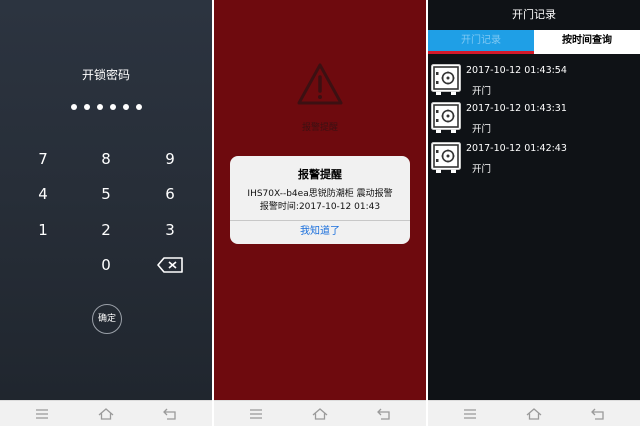 The image size is (640, 426). Describe the element at coordinates (106, 107) in the screenshot. I see `password-dots` at that location.